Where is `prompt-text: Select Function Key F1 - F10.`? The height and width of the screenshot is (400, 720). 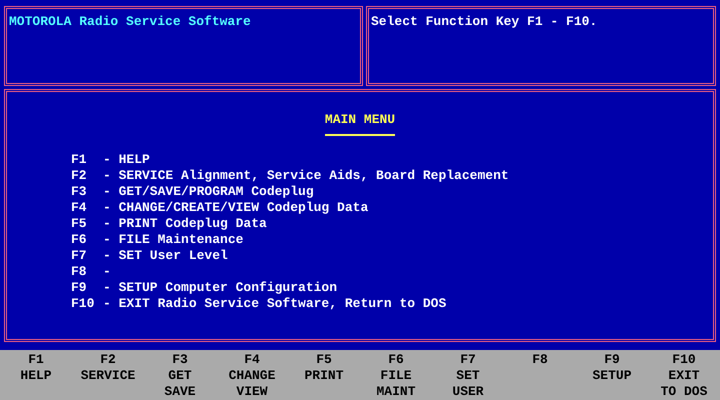 prompt-text: Select Function Key F1 - F10. is located at coordinates (484, 21).